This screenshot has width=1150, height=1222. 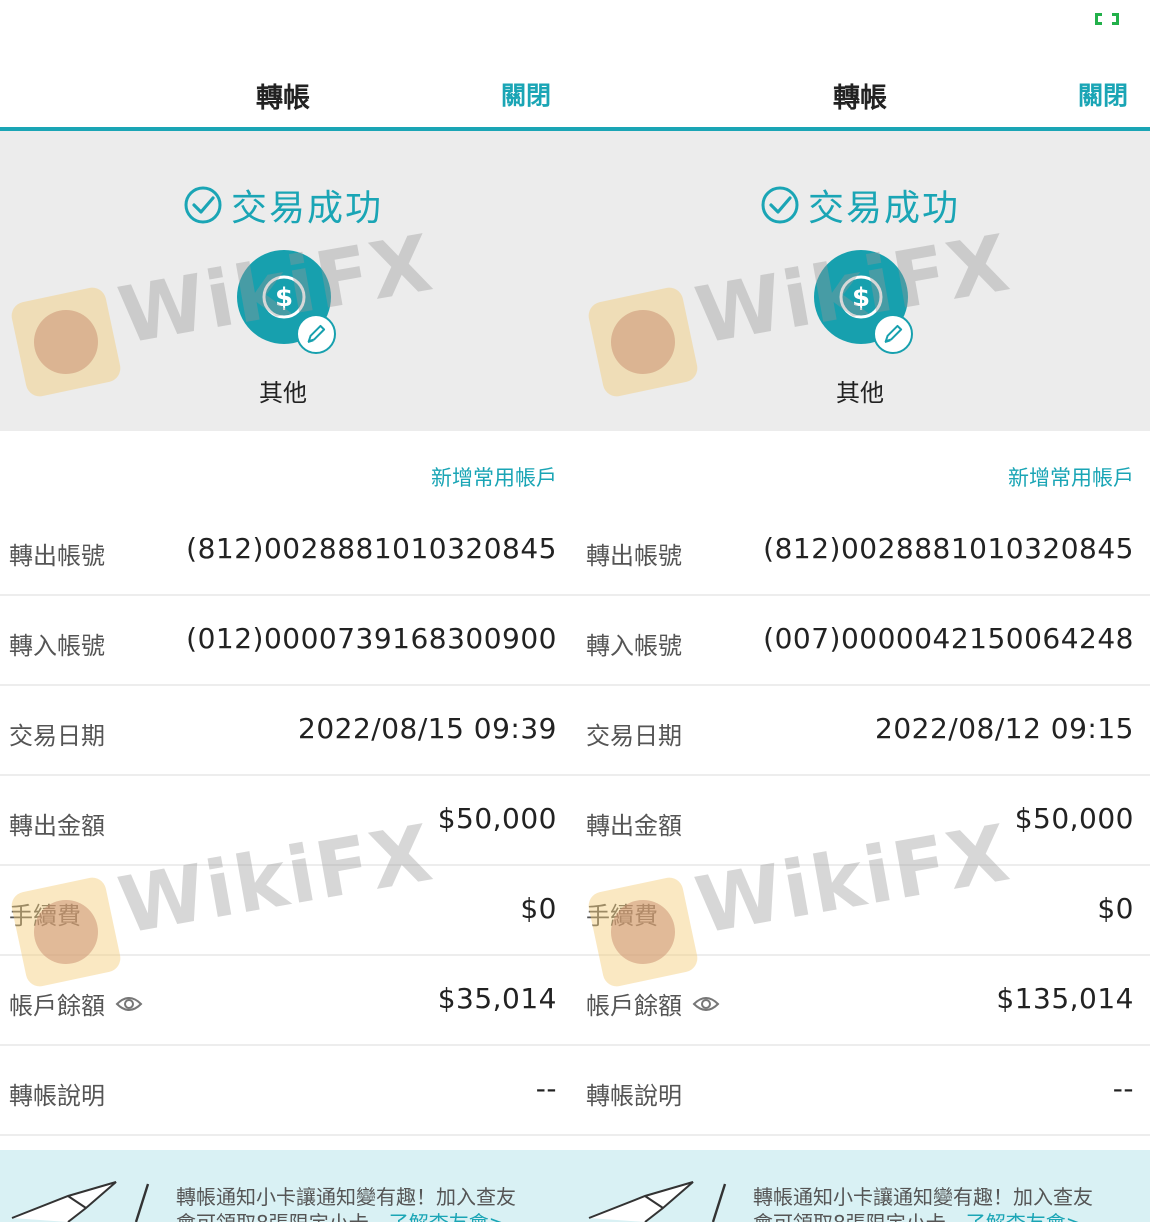 What do you see at coordinates (948, 638) in the screenshot?
I see `row-value: (007)0000042150064248` at bounding box center [948, 638].